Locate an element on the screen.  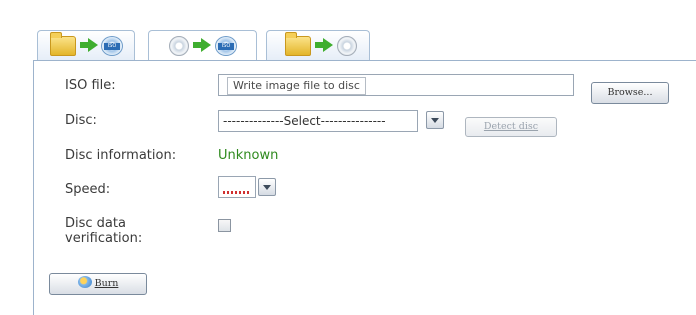
tab-image-to-disc: ISO is located at coordinates (86, 45).